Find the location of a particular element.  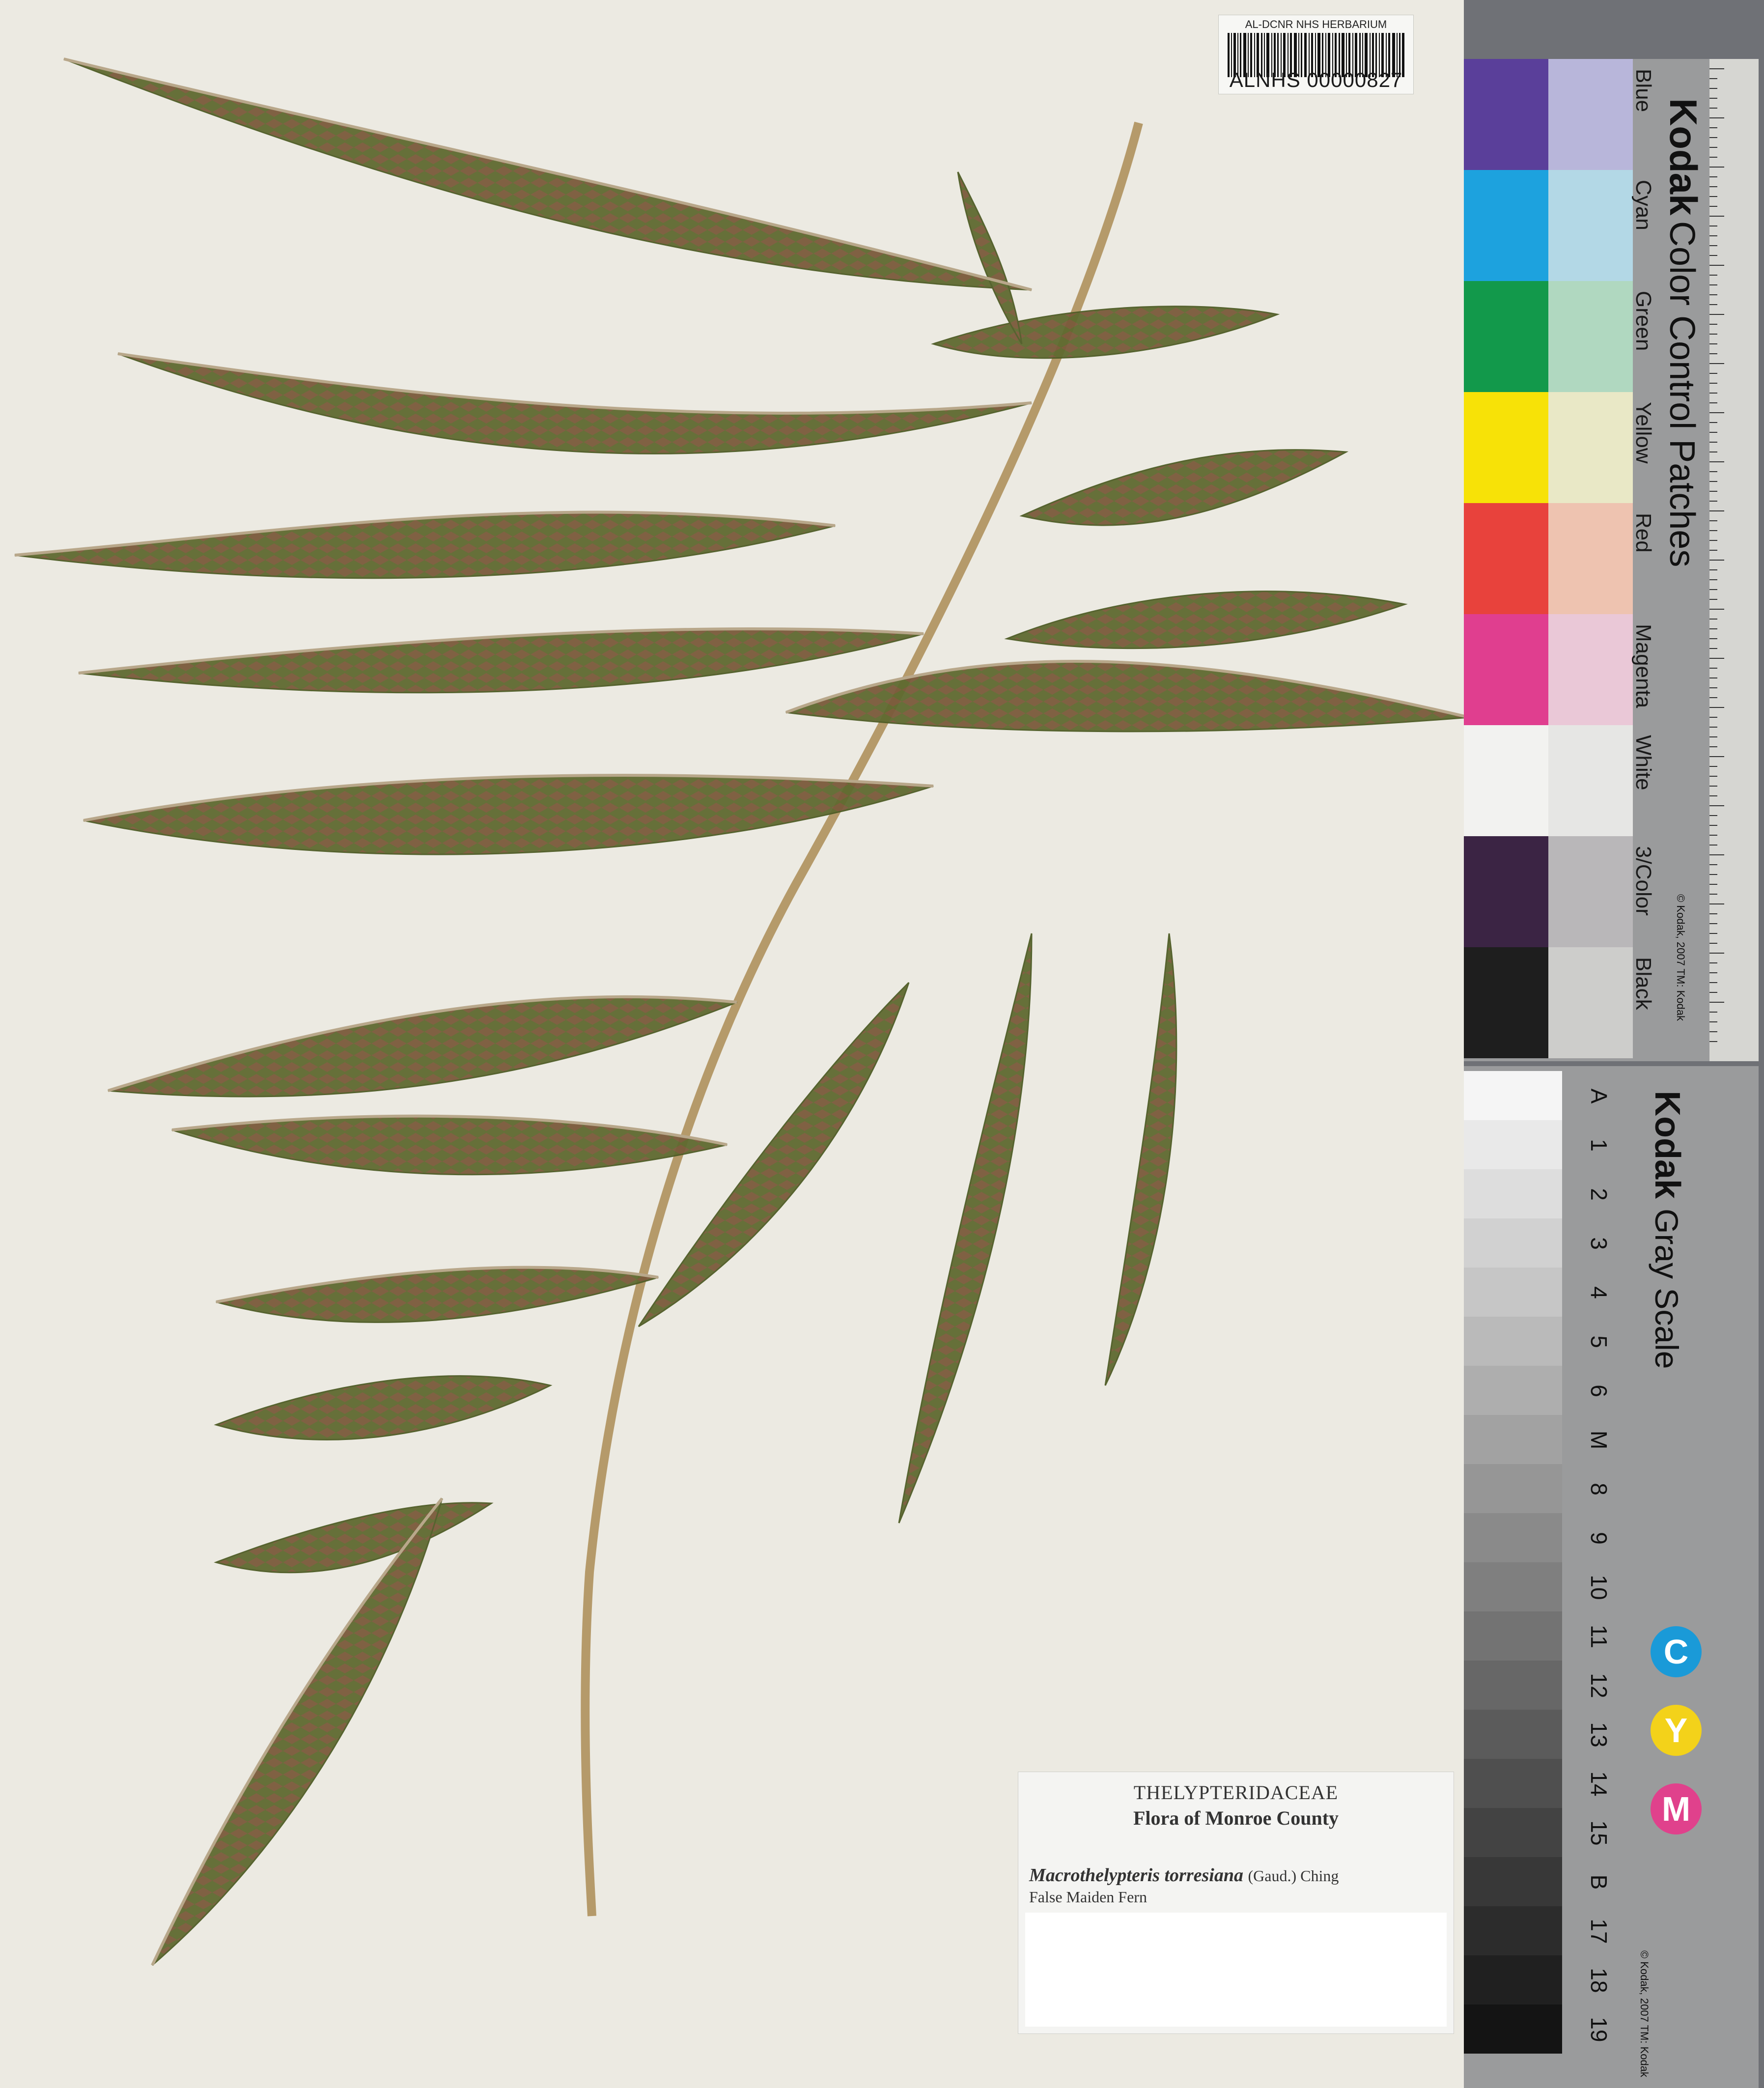

patch-white-light is located at coordinates (1590, 780).